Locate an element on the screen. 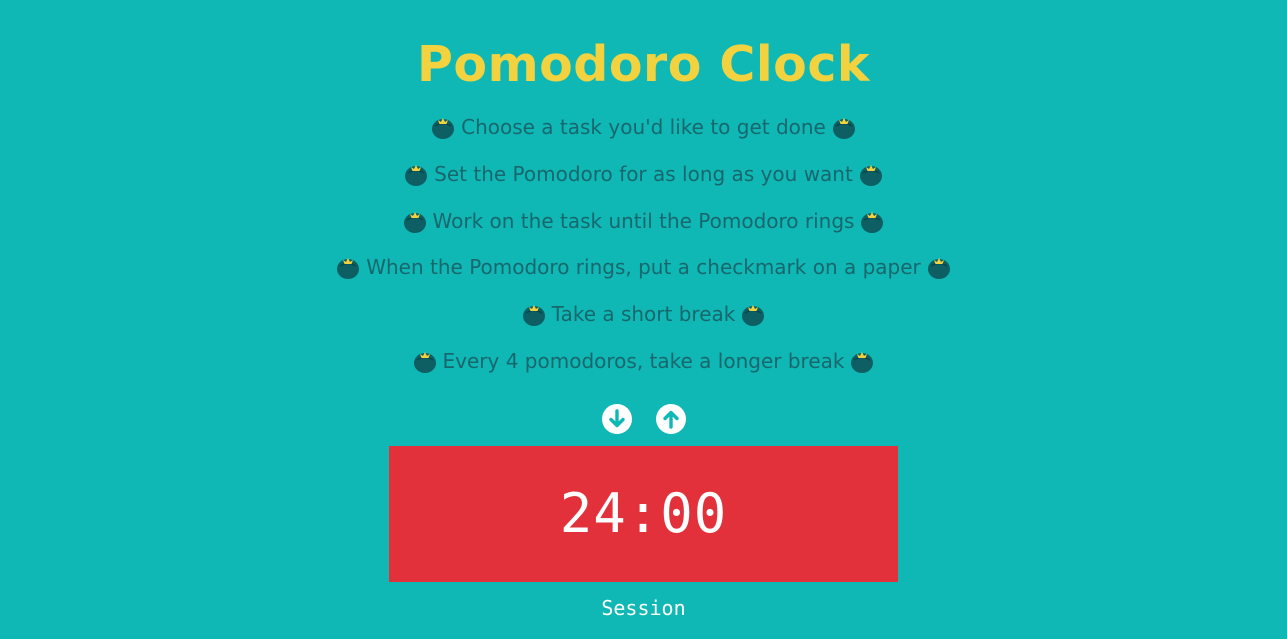 The image size is (1287, 639). decrease-time-button is located at coordinates (617, 419).